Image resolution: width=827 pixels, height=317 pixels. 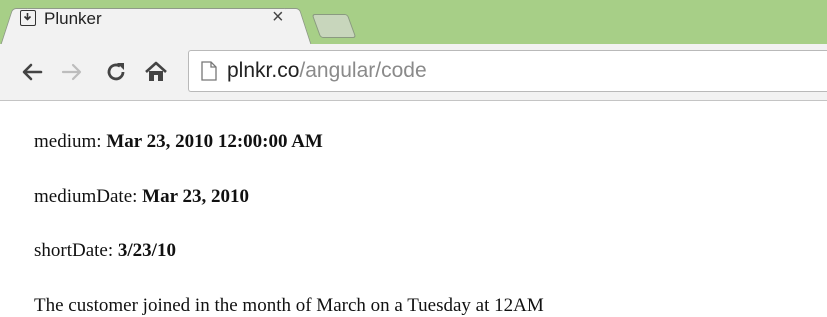 What do you see at coordinates (214, 141) in the screenshot?
I see `medium-value: Mar 23, 2010 12:00:00 AM` at bounding box center [214, 141].